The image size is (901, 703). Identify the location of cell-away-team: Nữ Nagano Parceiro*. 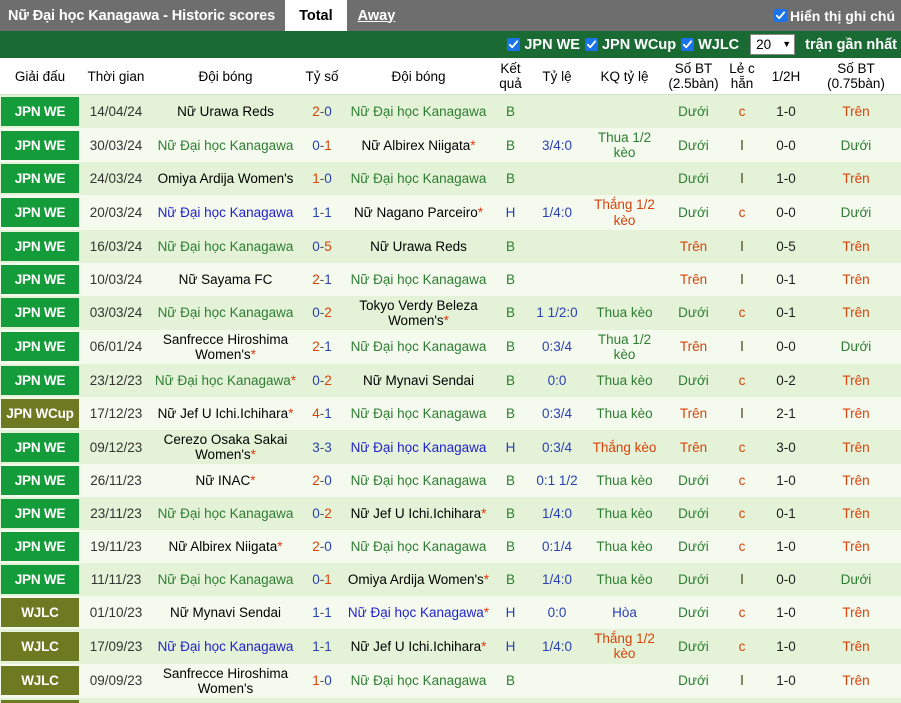
(418, 212).